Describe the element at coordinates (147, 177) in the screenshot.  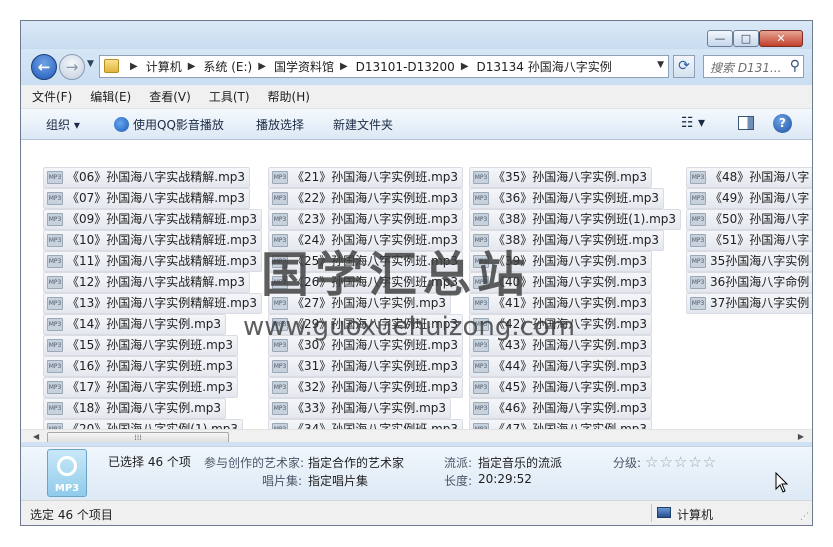
I see `file-item: MP3 《06》孙国海八字实战精解.mp3` at that location.